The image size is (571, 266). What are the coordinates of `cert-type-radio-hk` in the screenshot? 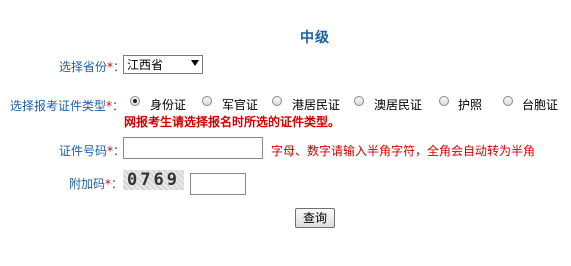 It's located at (277, 101).